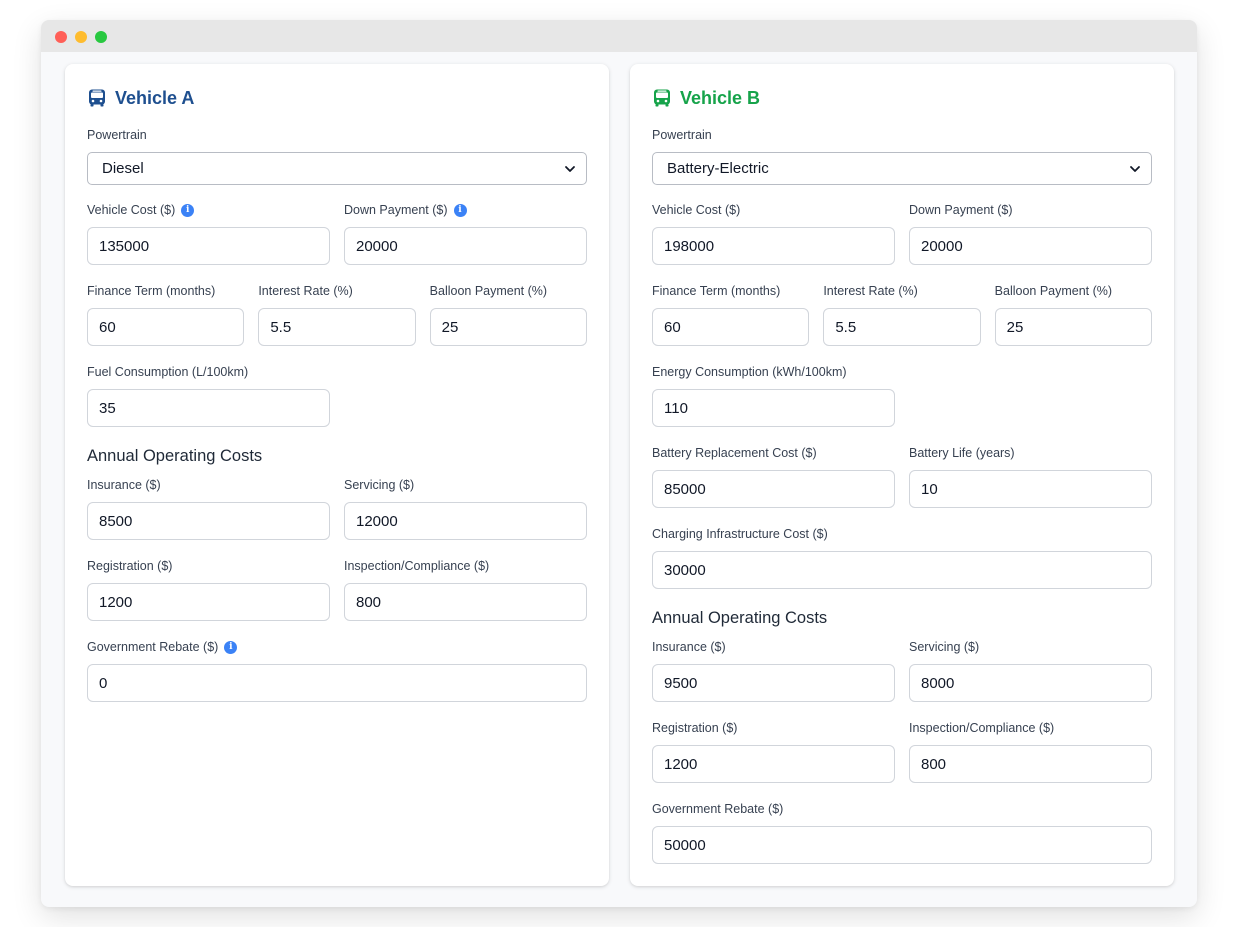 Image resolution: width=1238 pixels, height=927 pixels. What do you see at coordinates (619, 36) in the screenshot?
I see `window-titlebar` at bounding box center [619, 36].